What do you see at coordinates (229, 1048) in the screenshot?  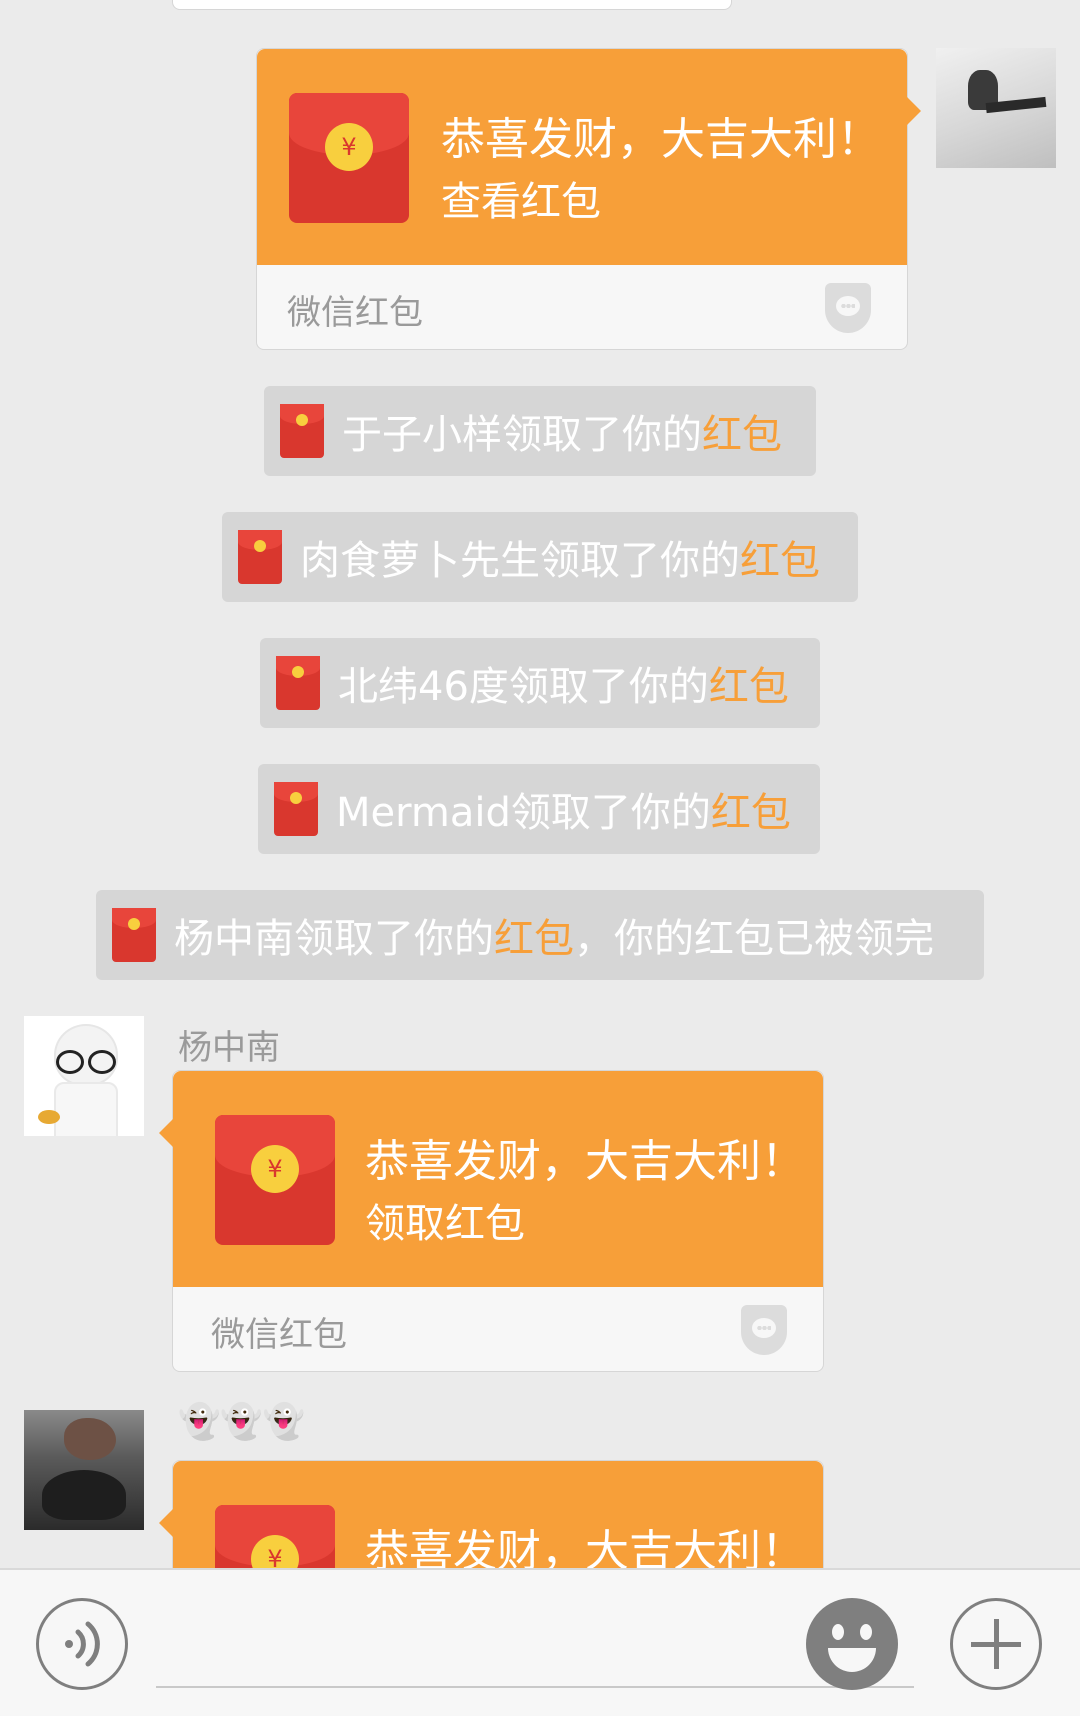 I see `sender-name: 杨中南` at bounding box center [229, 1048].